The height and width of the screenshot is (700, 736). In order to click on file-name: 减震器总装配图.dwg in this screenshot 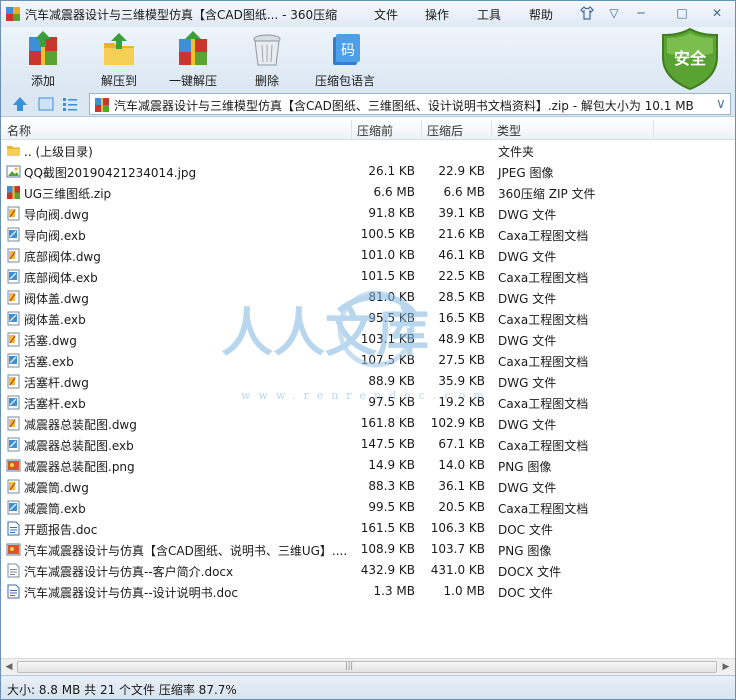, I will do `click(80, 425)`.